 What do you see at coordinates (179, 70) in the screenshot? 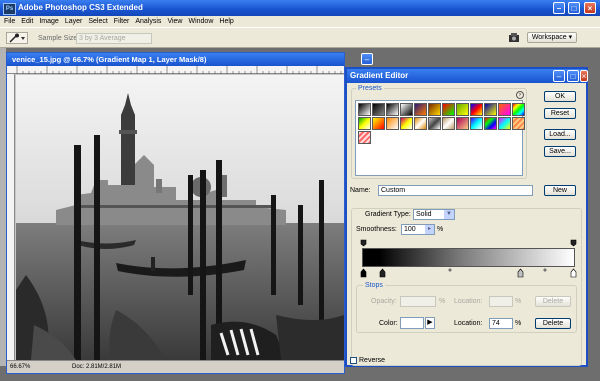
I see `ruler-ticks` at bounding box center [179, 70].